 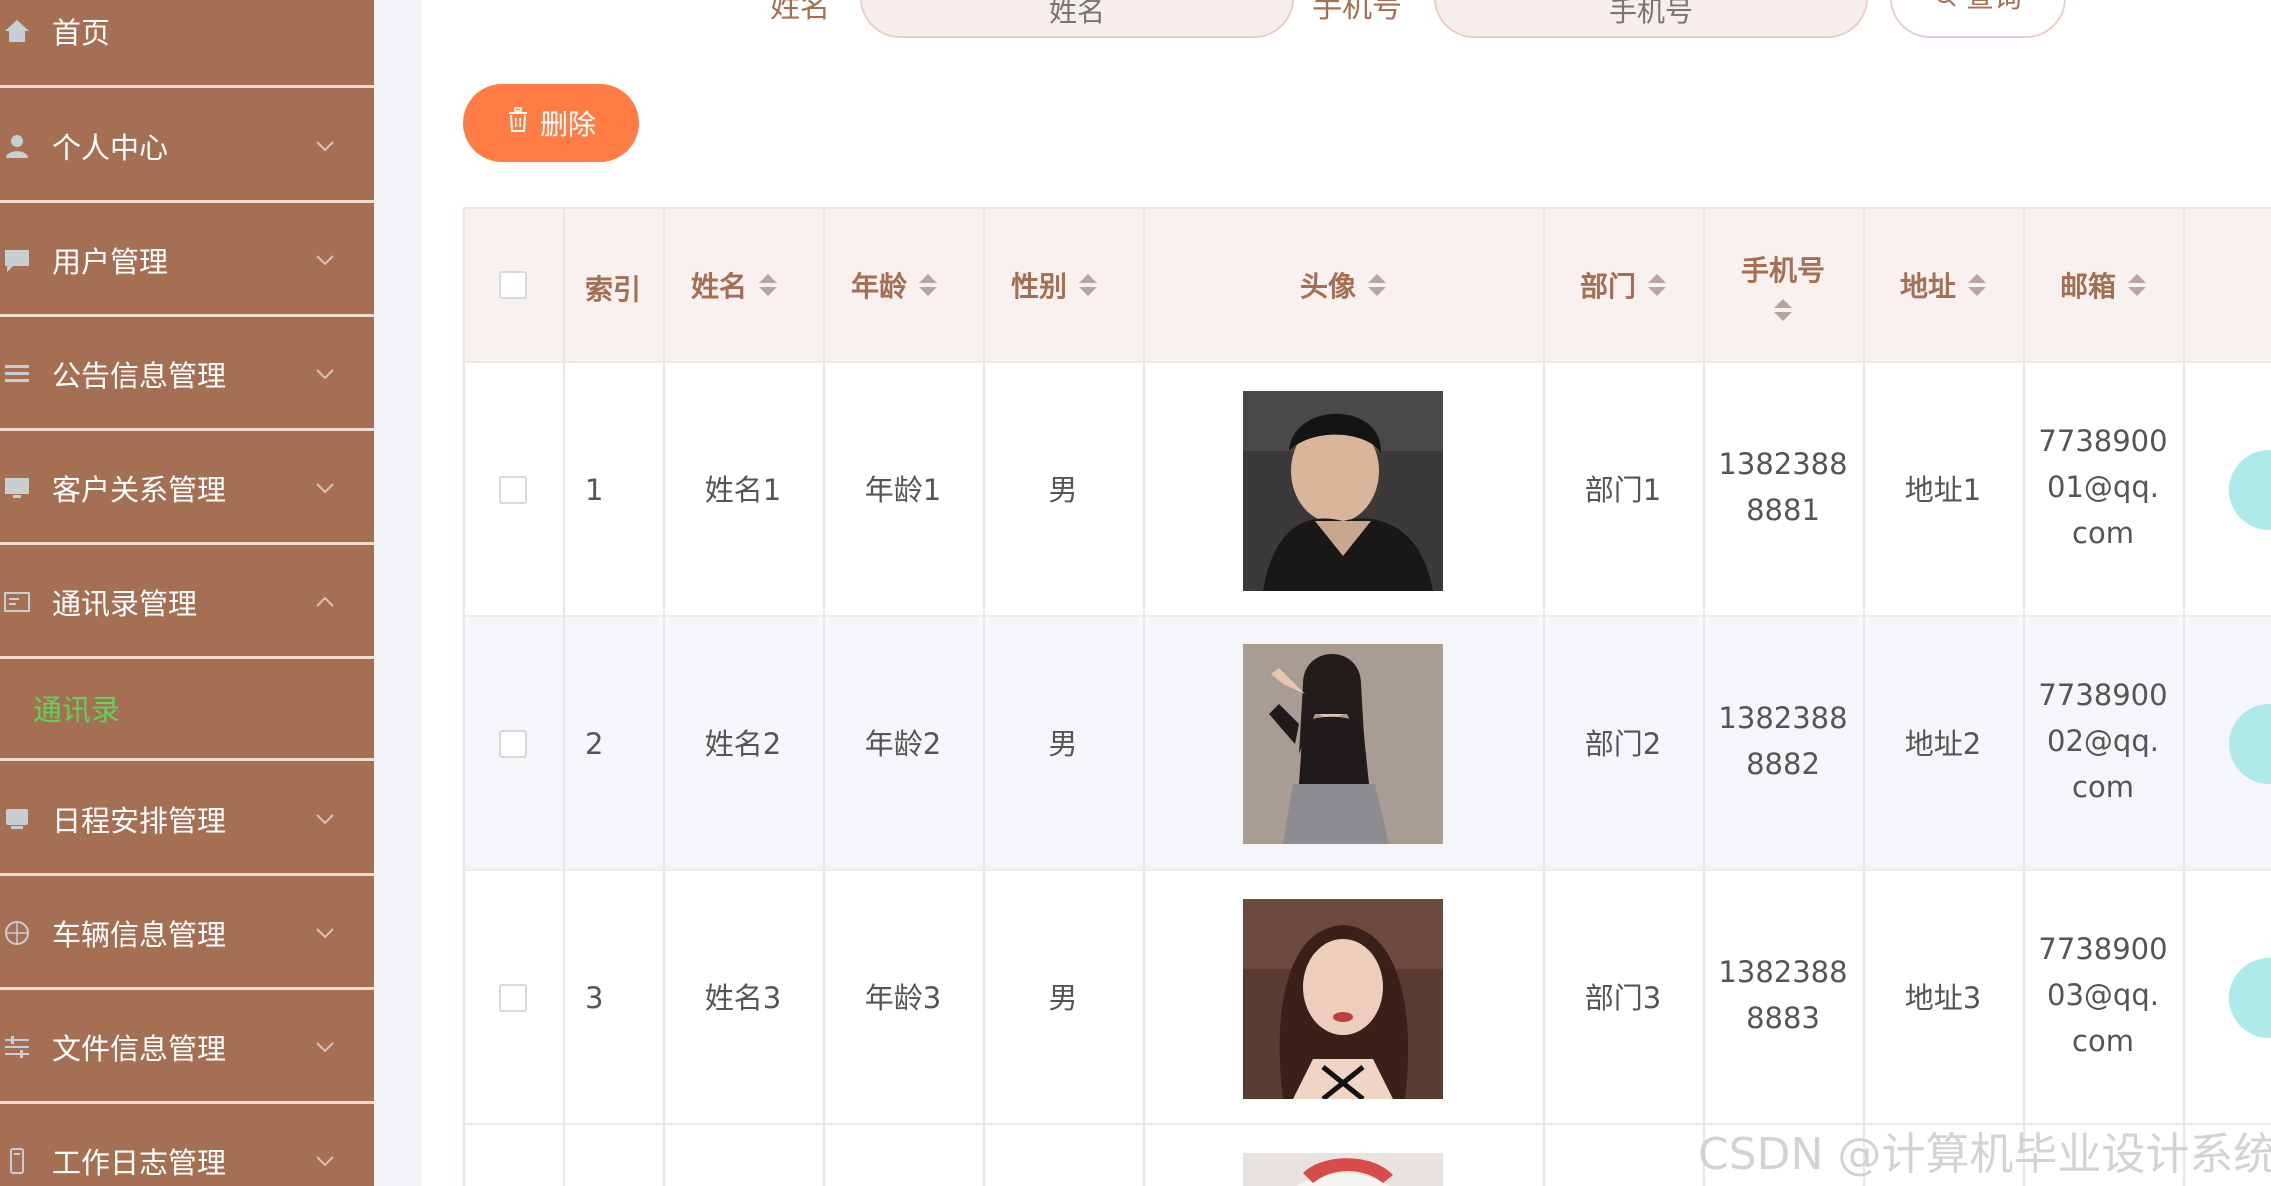 I want to click on header-address-label: 地址, so click(x=1927, y=286).